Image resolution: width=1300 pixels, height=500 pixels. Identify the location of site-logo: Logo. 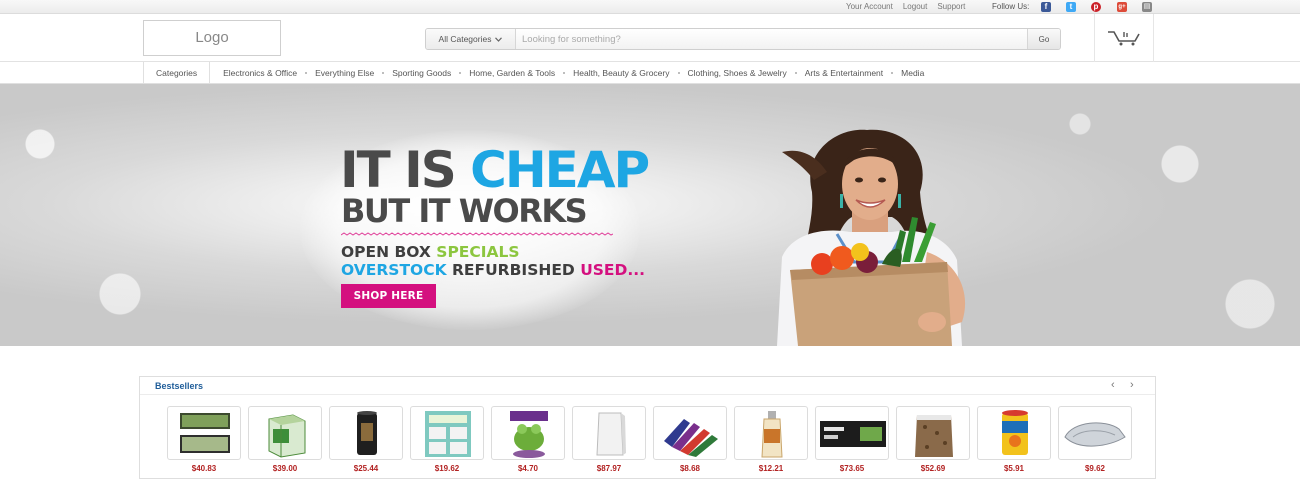
(212, 38).